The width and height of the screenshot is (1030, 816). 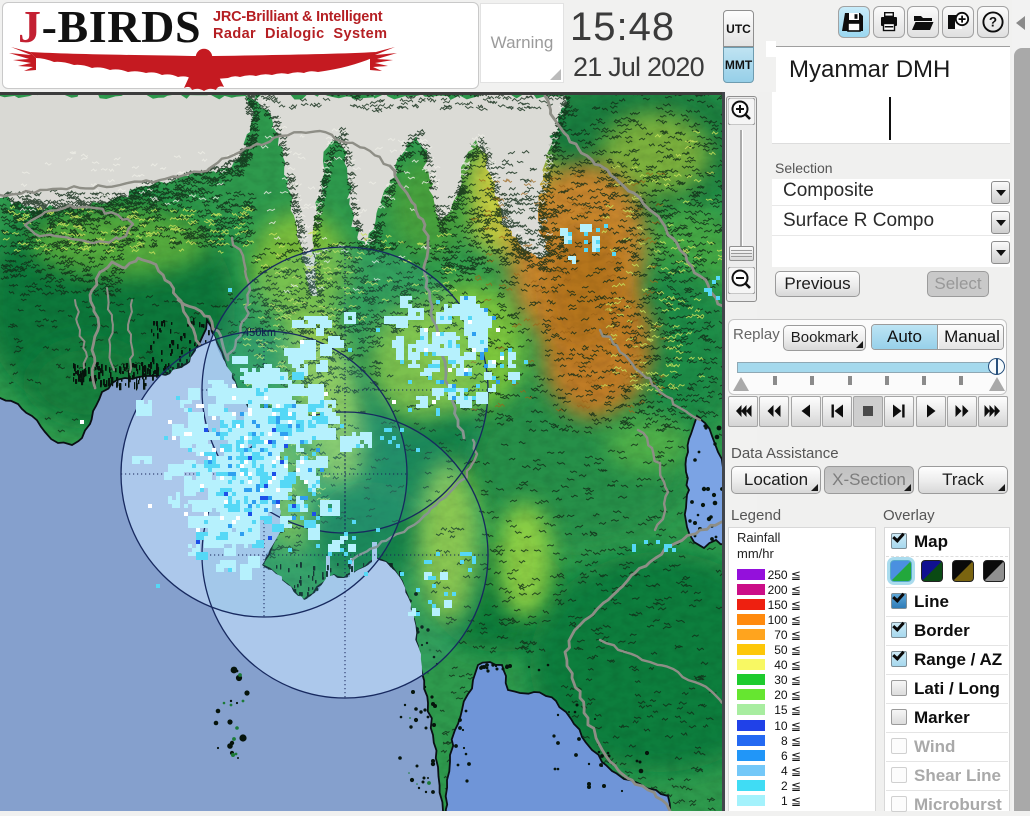 I want to click on svg-text: 450km, so click(x=259, y=333).